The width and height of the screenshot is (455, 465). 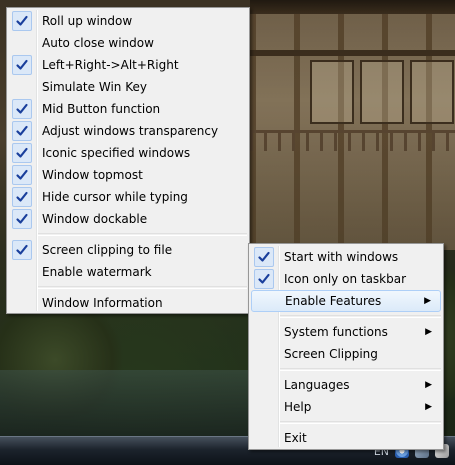 What do you see at coordinates (102, 303) in the screenshot?
I see `menu-item-label: Window Information` at bounding box center [102, 303].